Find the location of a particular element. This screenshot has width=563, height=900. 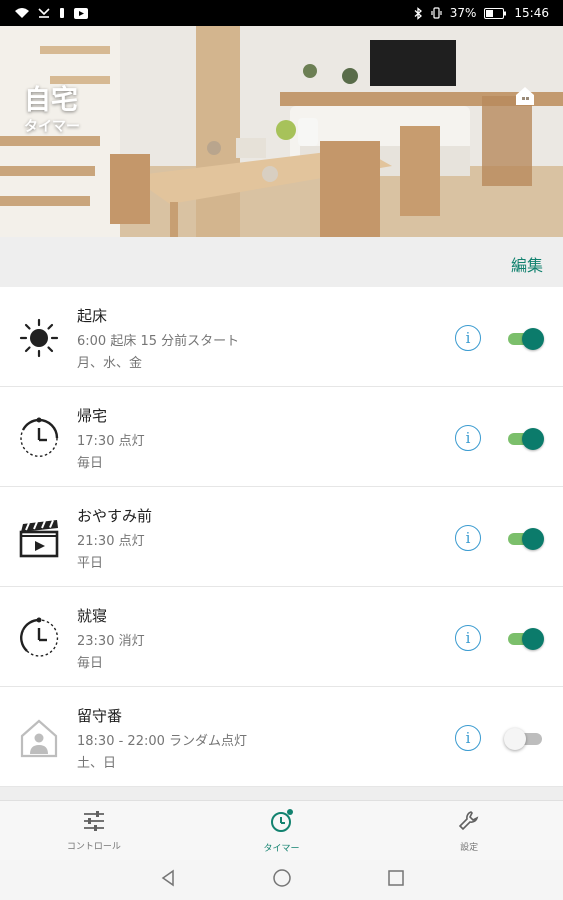

timer-name: 就寝 is located at coordinates (92, 616).